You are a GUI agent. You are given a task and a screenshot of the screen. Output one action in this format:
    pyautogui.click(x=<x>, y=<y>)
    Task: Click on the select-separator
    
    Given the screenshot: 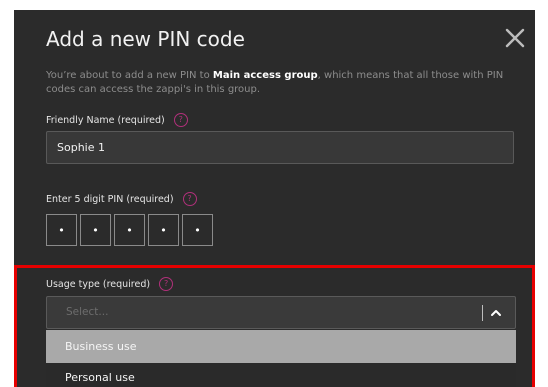 What is the action you would take?
    pyautogui.click(x=482, y=313)
    